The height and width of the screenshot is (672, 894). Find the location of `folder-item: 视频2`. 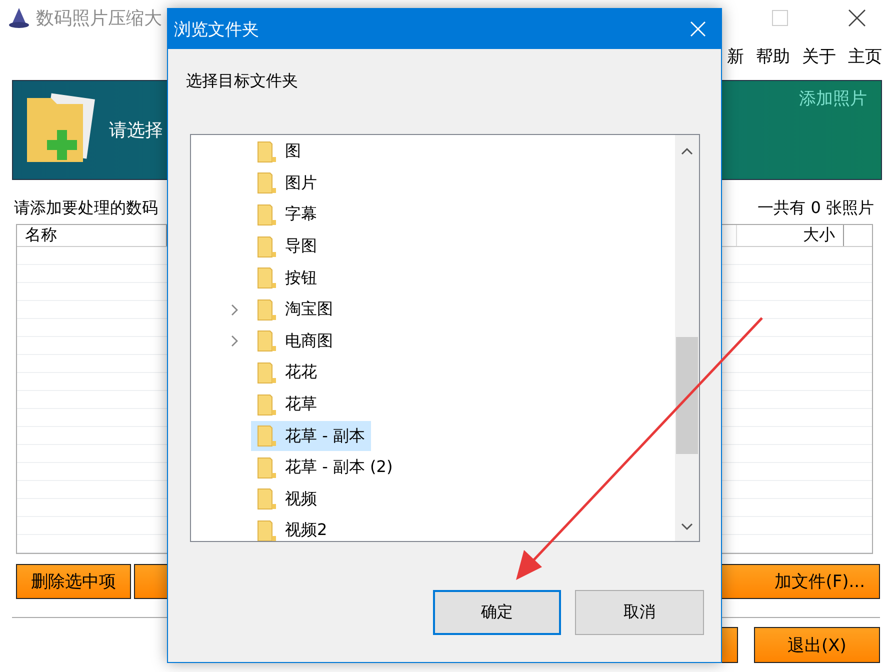

folder-item: 视频2 is located at coordinates (292, 528).